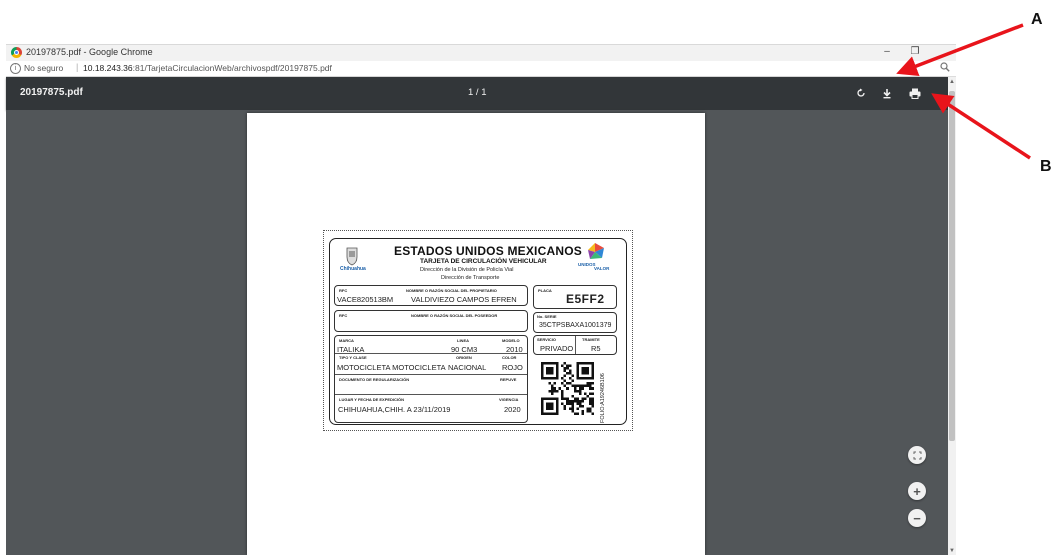 This screenshot has height=555, width=1055. I want to click on arrow-b, so click(981, 126).